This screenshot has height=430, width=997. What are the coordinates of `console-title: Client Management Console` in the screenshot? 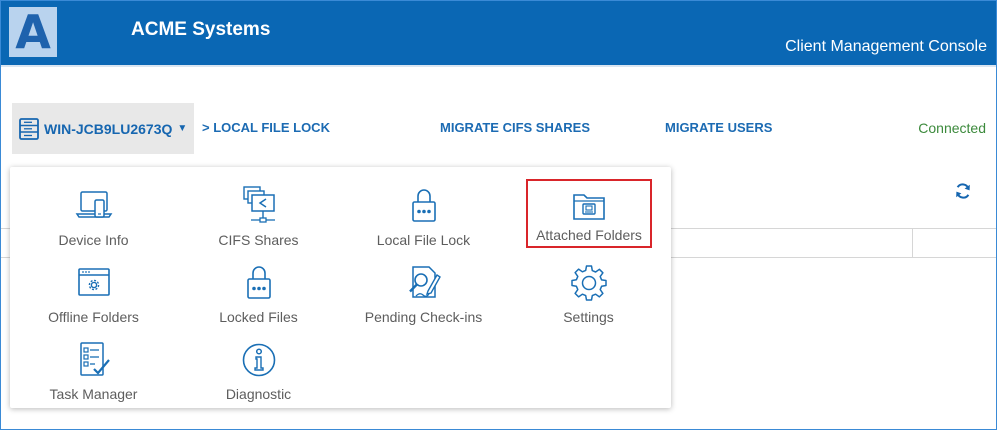 It's located at (886, 46).